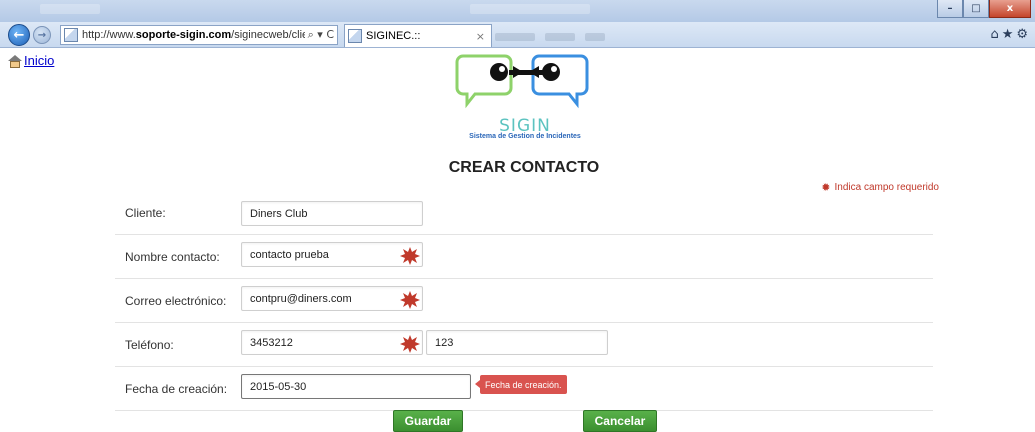 This screenshot has width=1035, height=432. What do you see at coordinates (356, 386) in the screenshot?
I see `fecha-creacion-input: 2015-05-30` at bounding box center [356, 386].